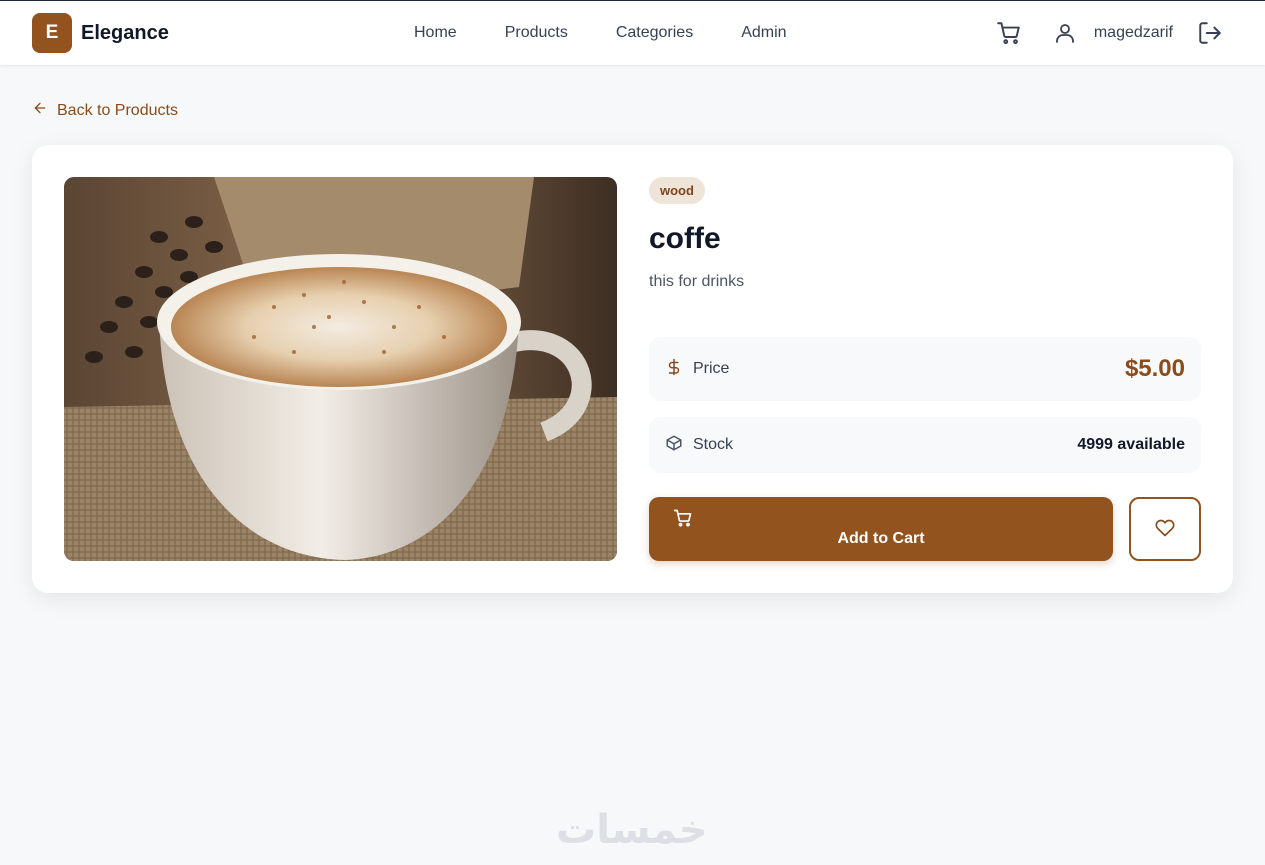  What do you see at coordinates (755, 33) in the screenshot?
I see `nav-link-admin: Admin` at bounding box center [755, 33].